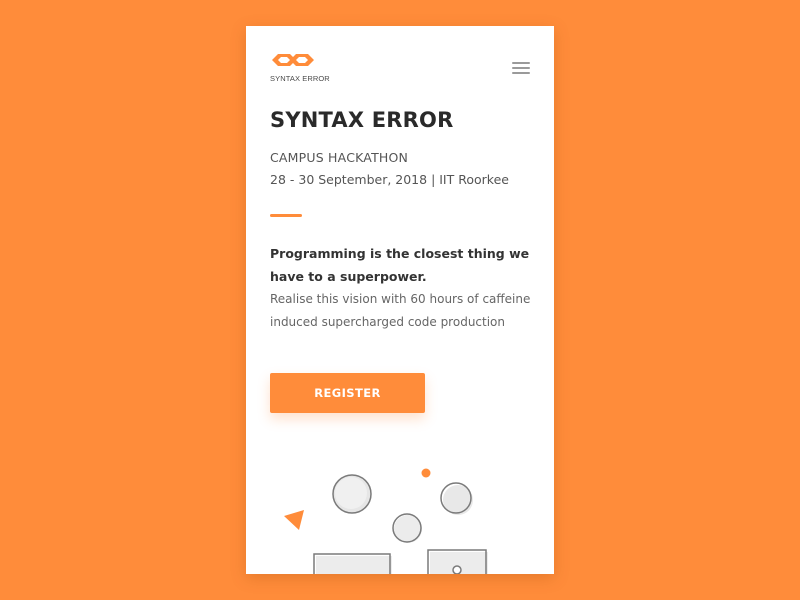 The height and width of the screenshot is (600, 800). What do you see at coordinates (521, 63) in the screenshot?
I see `hamburger-menu-icon` at bounding box center [521, 63].